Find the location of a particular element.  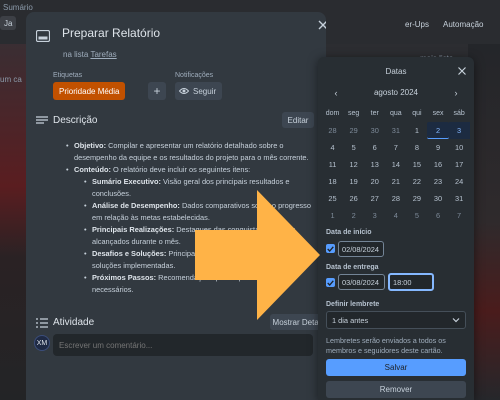

weekday-label: sex is located at coordinates (438, 113).